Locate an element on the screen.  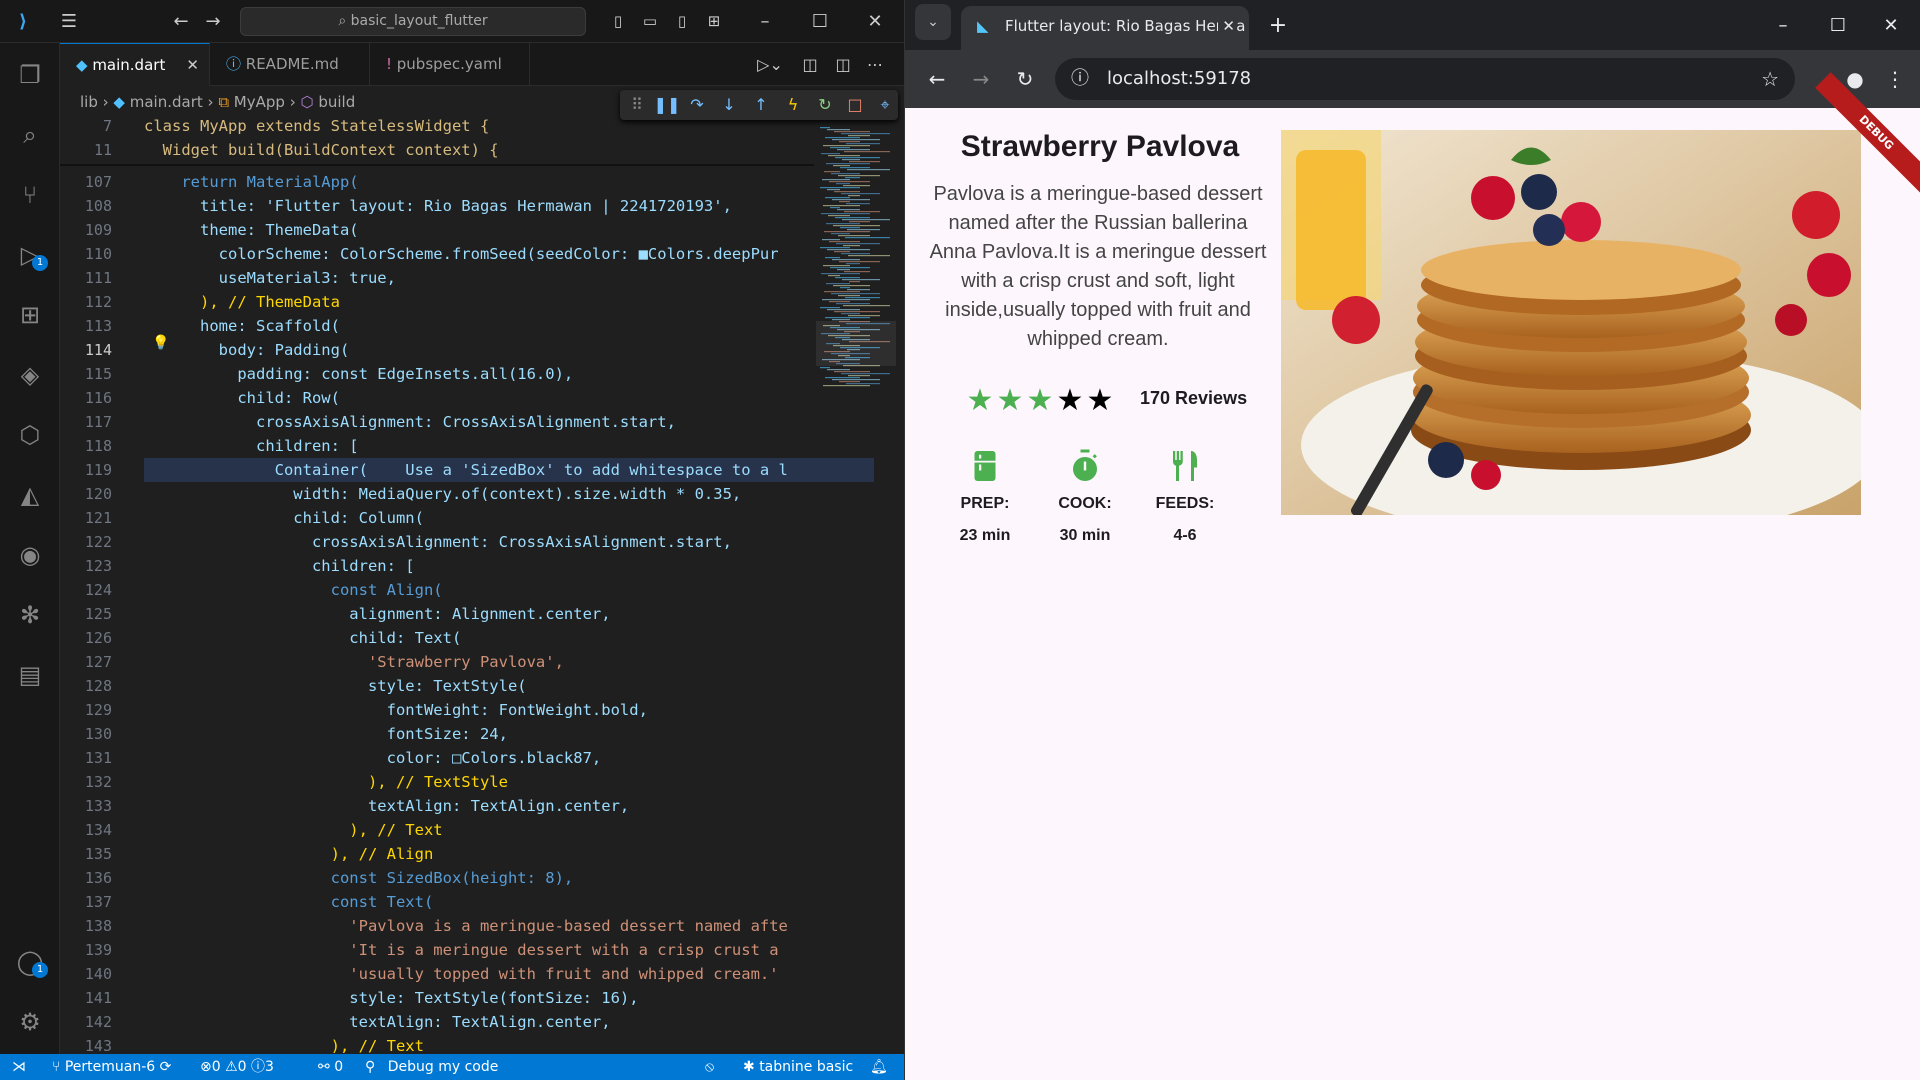
accounts-icon: ◯ 1 is located at coordinates (30, 962).